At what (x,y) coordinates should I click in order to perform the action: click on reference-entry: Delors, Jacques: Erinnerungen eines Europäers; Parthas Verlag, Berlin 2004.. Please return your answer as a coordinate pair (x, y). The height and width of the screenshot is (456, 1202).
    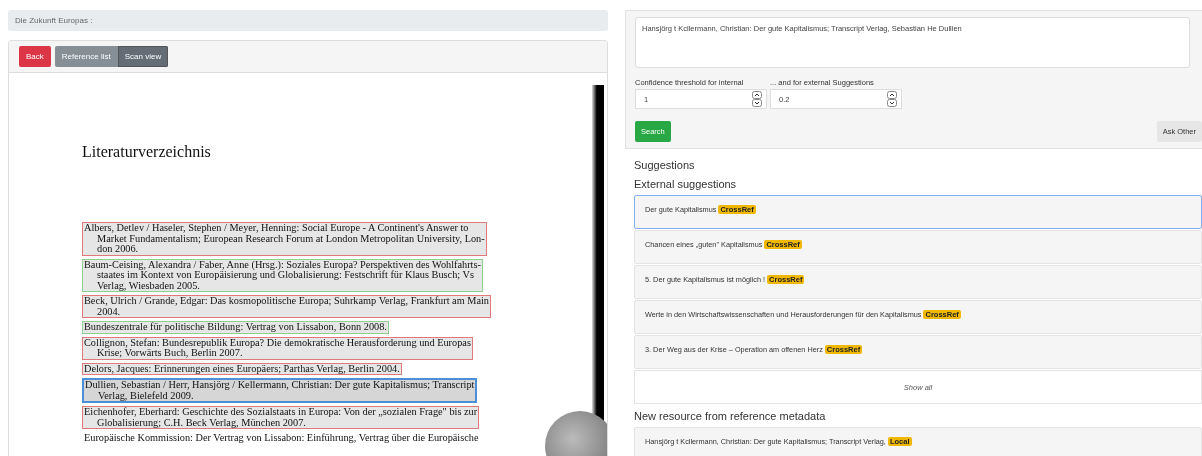
    Looking at the image, I should click on (242, 368).